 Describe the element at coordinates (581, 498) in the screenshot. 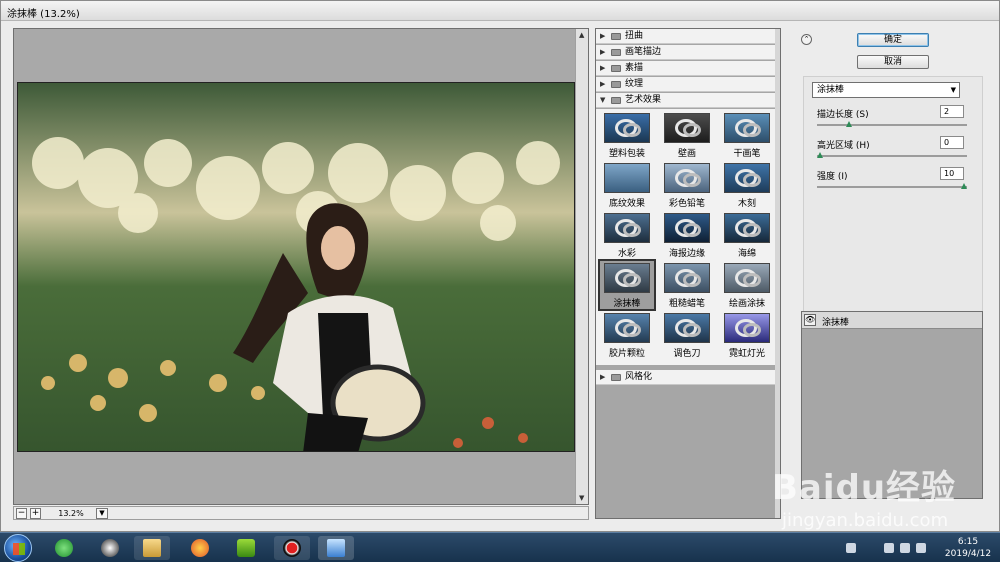

I see `scroll-down-icon: ▼` at that location.